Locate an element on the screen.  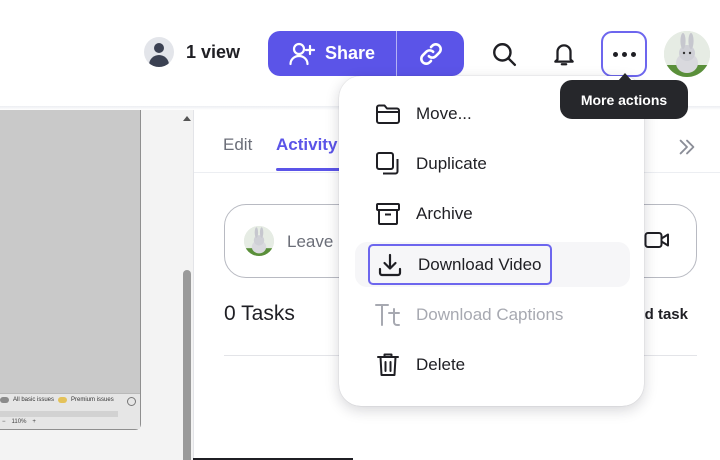
person-add-icon is located at coordinates (302, 53).